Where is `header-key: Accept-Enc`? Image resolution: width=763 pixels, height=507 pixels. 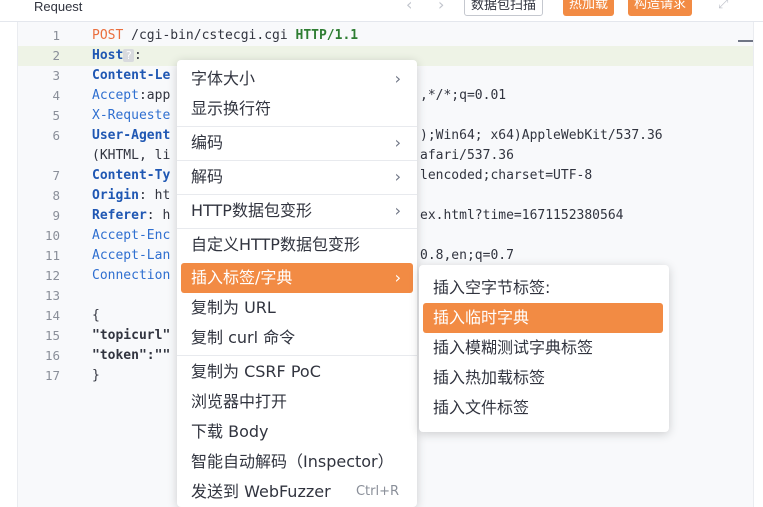 header-key: Accept-Enc is located at coordinates (131, 235).